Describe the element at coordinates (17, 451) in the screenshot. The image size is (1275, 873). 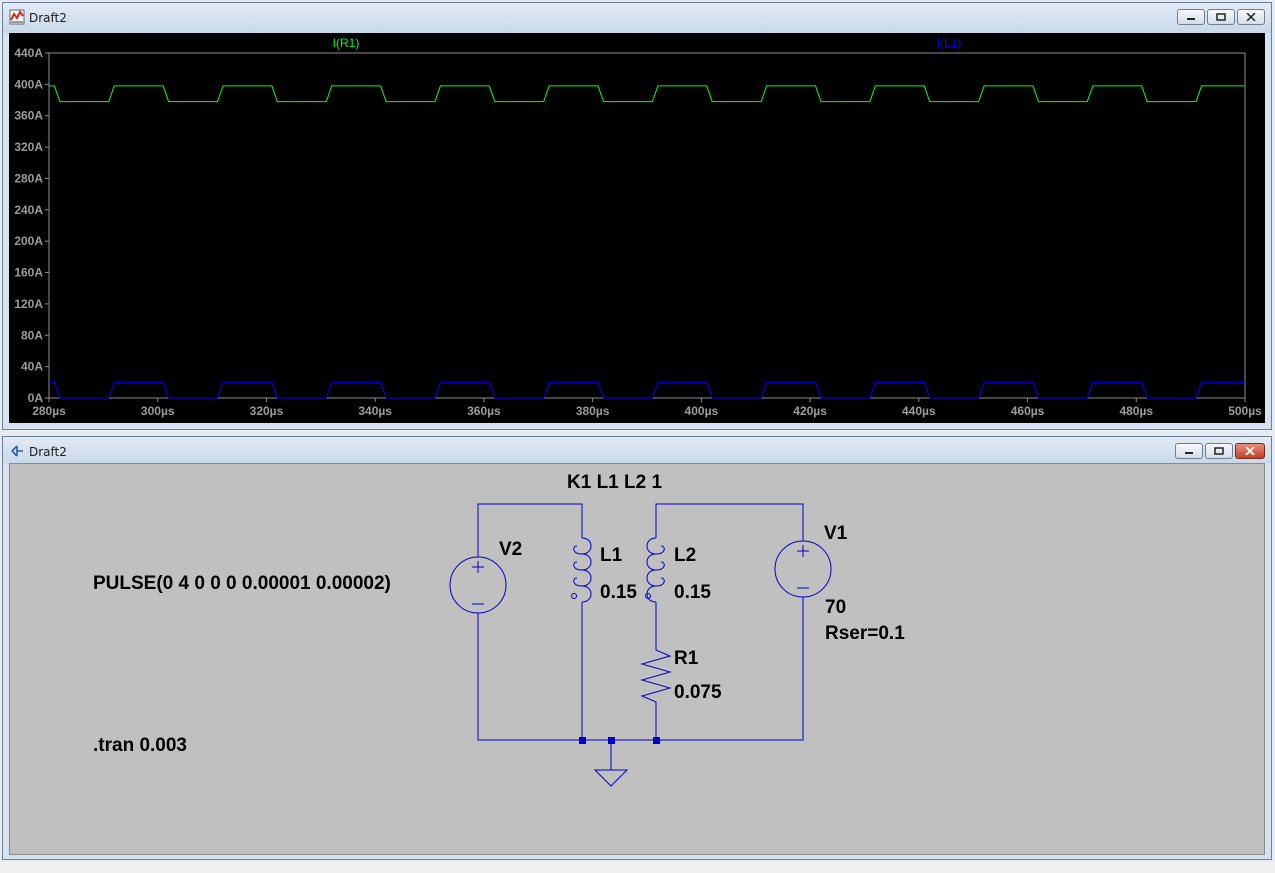
I see `schematic-app-icon` at that location.